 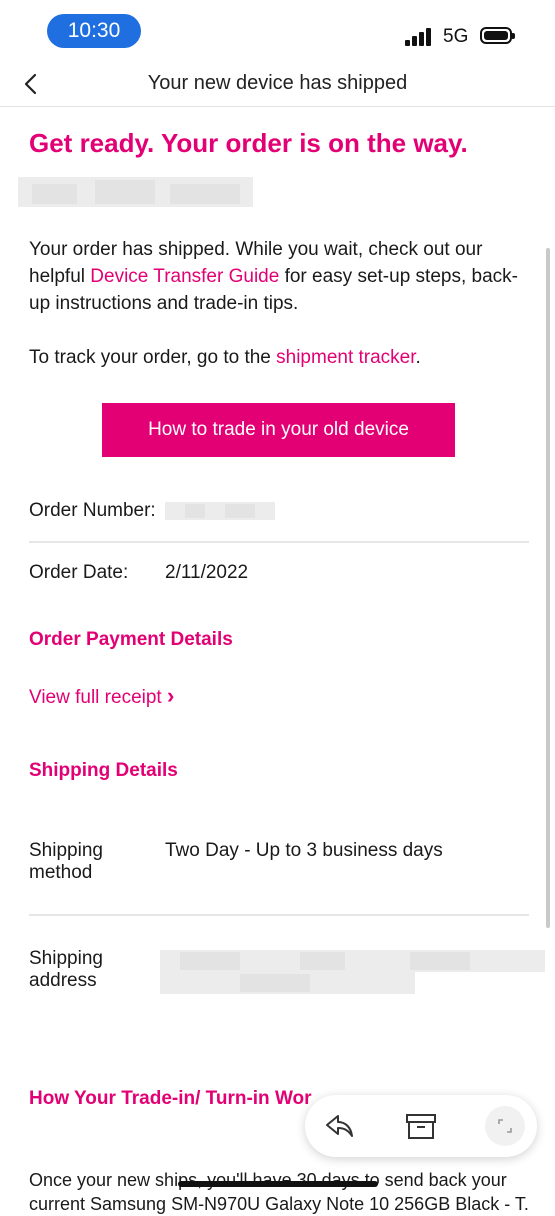 What do you see at coordinates (63, 980) in the screenshot?
I see `shipping-address-label-line2: address` at bounding box center [63, 980].